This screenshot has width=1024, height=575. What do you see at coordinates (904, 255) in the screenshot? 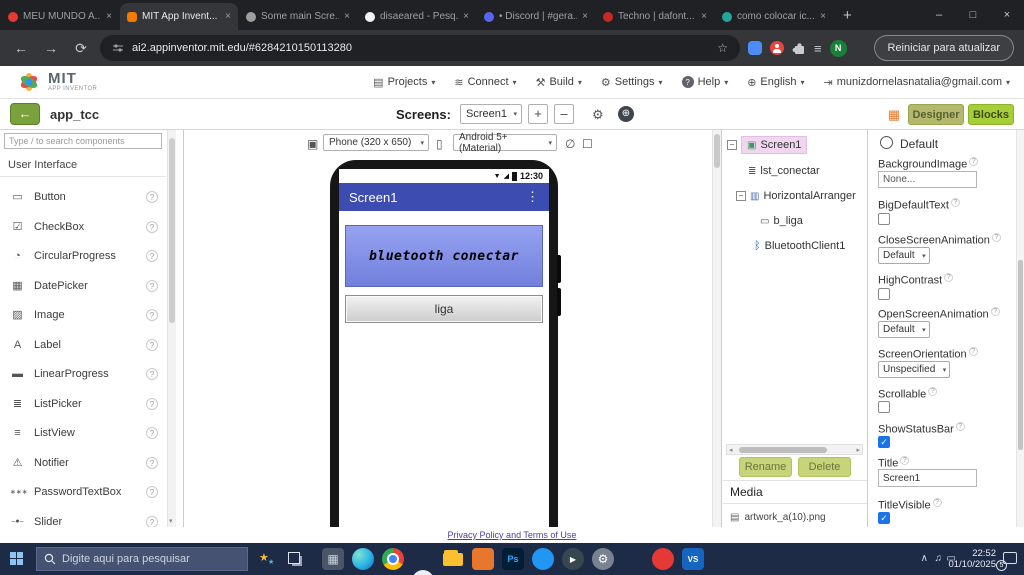
I see `closescreenanimation-dropdown: Default ▾` at bounding box center [904, 255].